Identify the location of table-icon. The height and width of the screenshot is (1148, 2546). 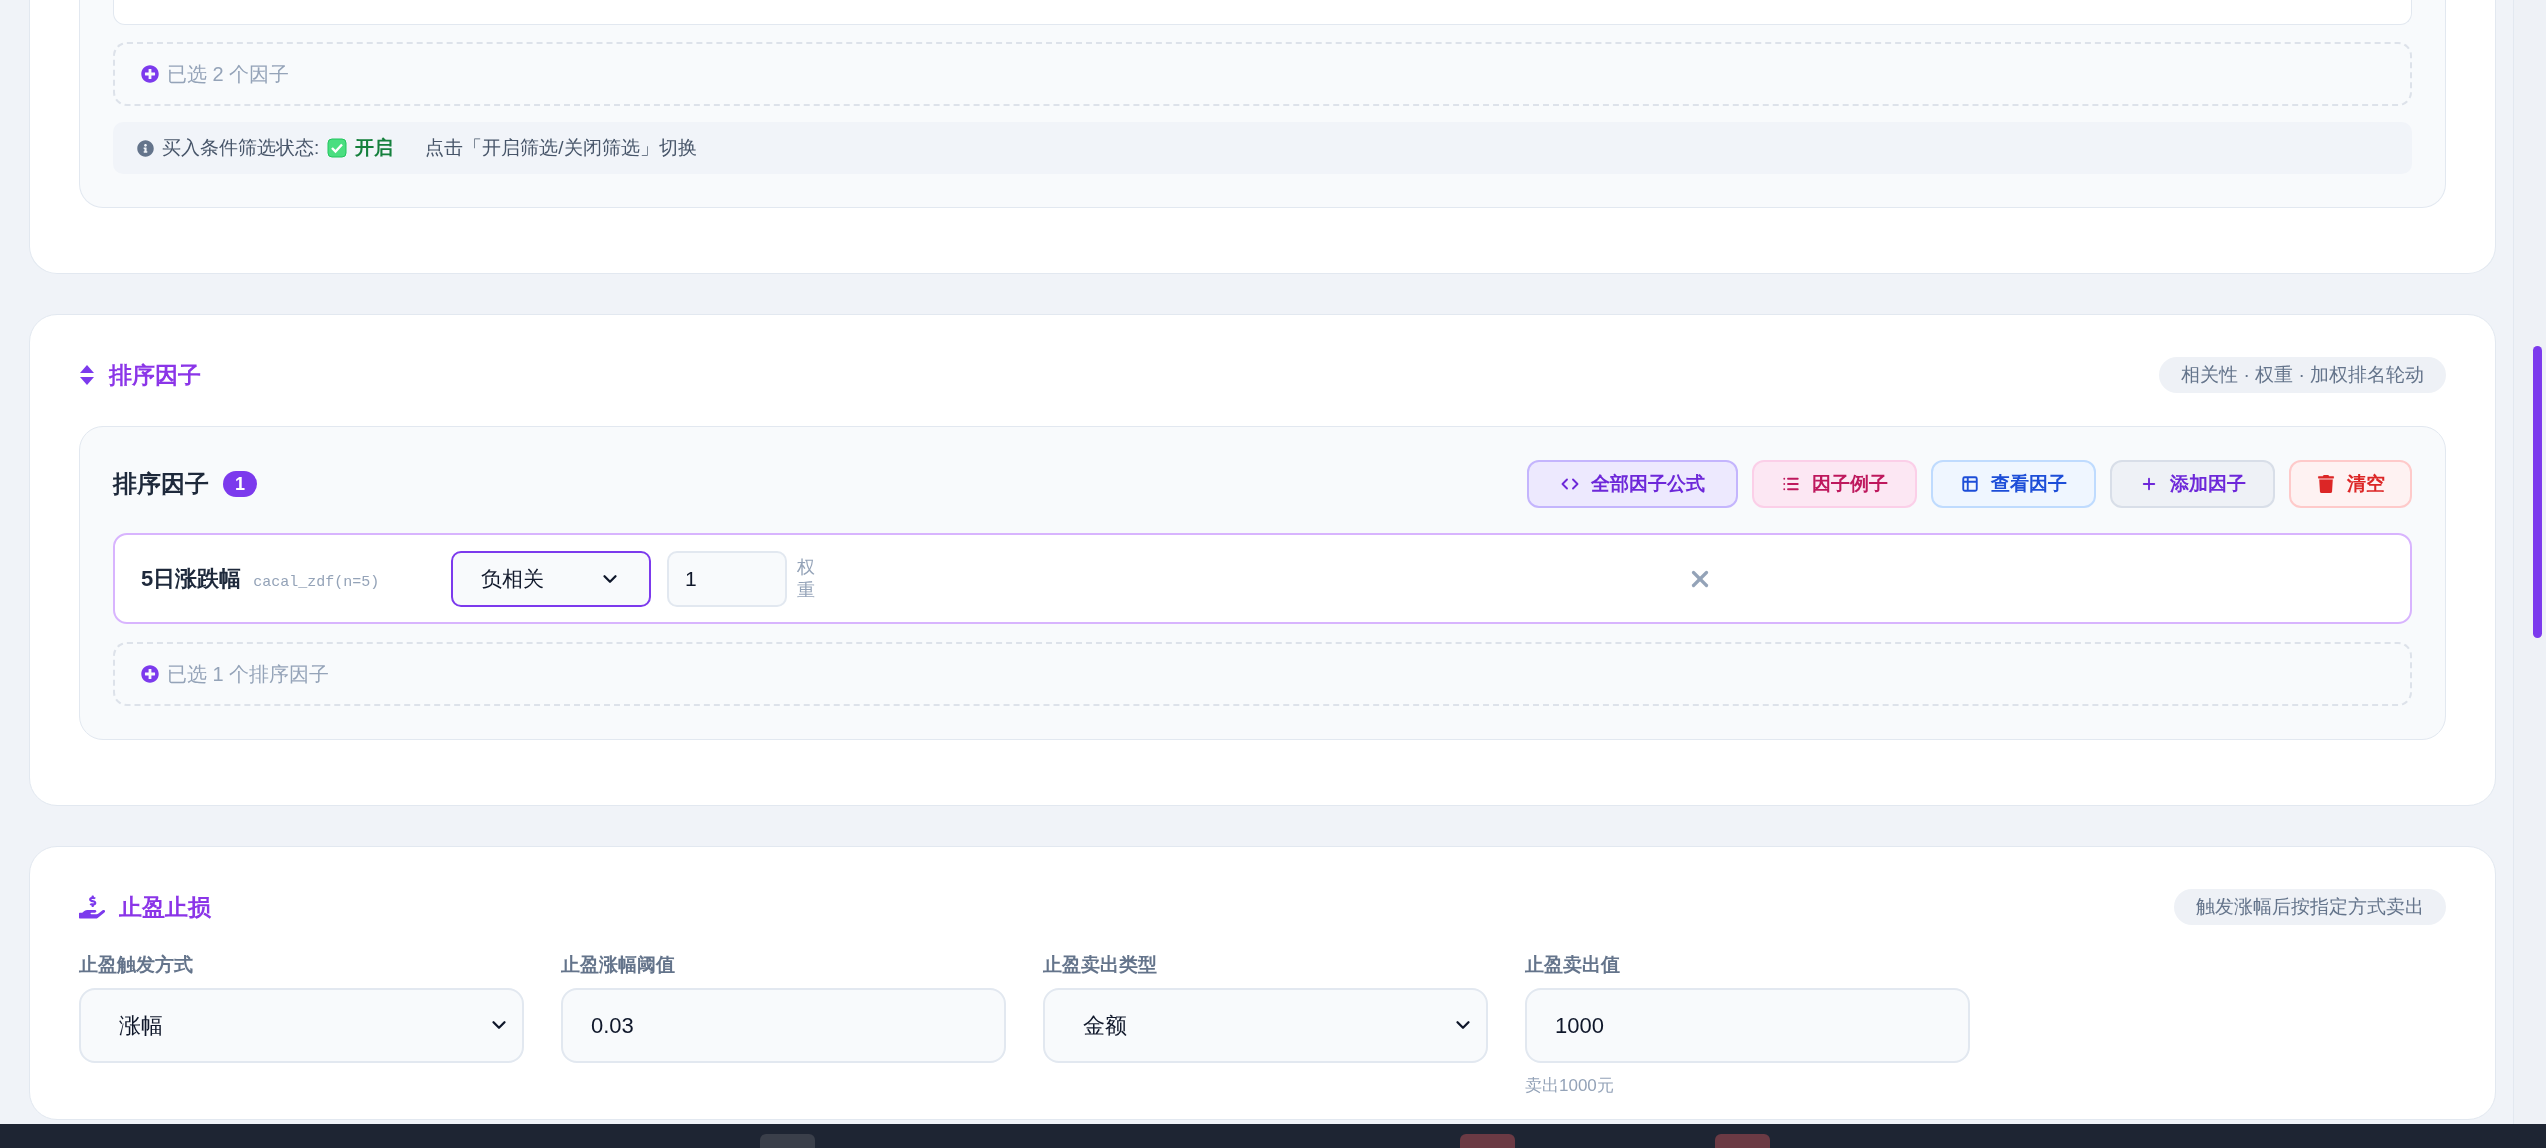
(1969, 484).